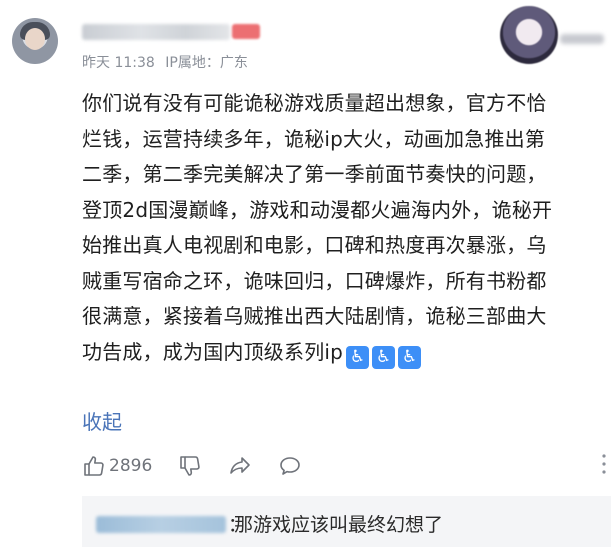  Describe the element at coordinates (314, 138) in the screenshot. I see `comment-line: 烂钱，运营持续多年，诡秘ip大火，动画加急推出第` at that location.